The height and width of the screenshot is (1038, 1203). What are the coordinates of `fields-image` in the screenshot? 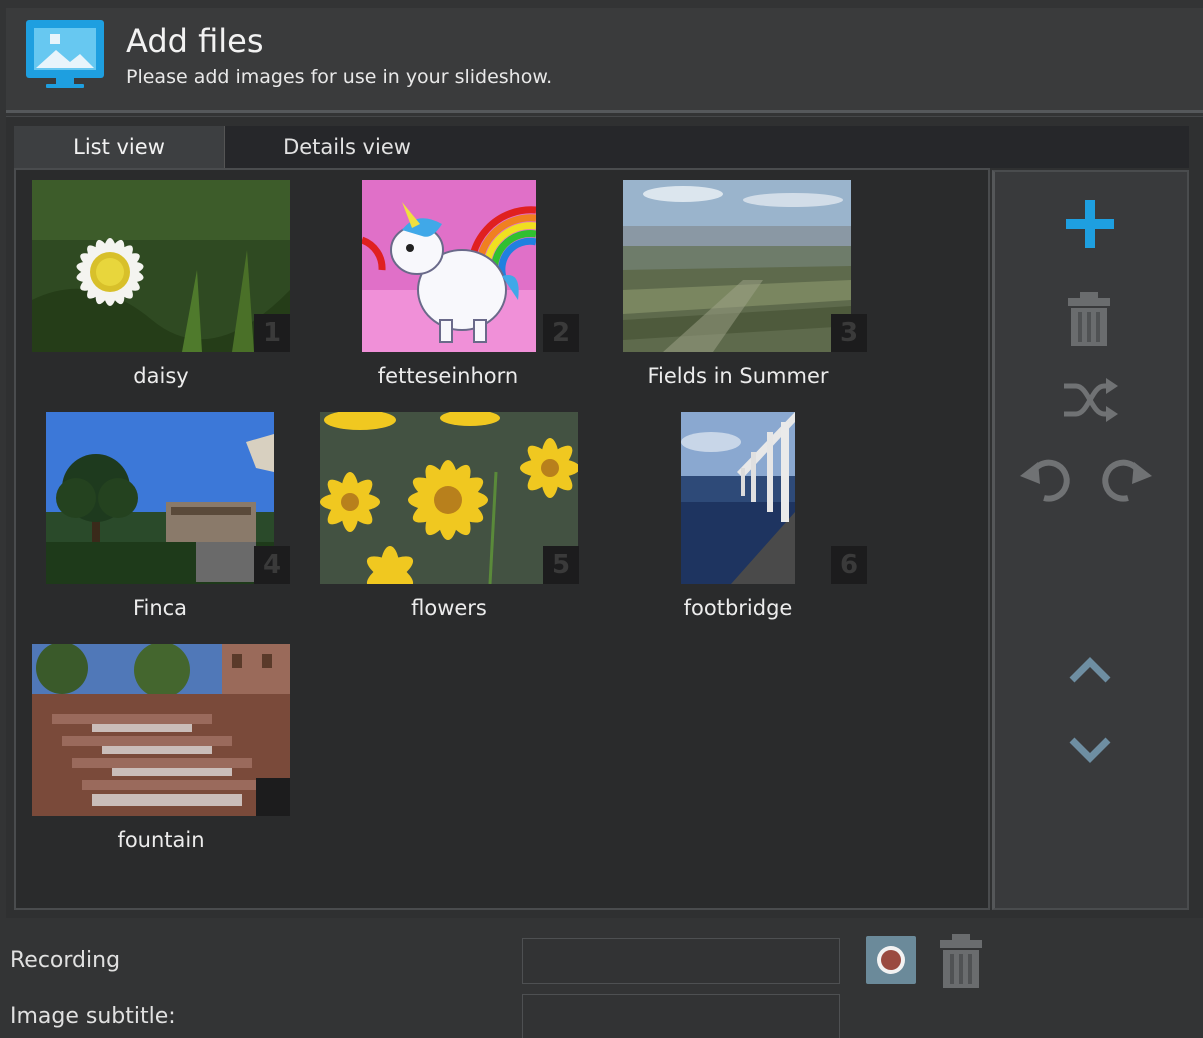 It's located at (737, 266).